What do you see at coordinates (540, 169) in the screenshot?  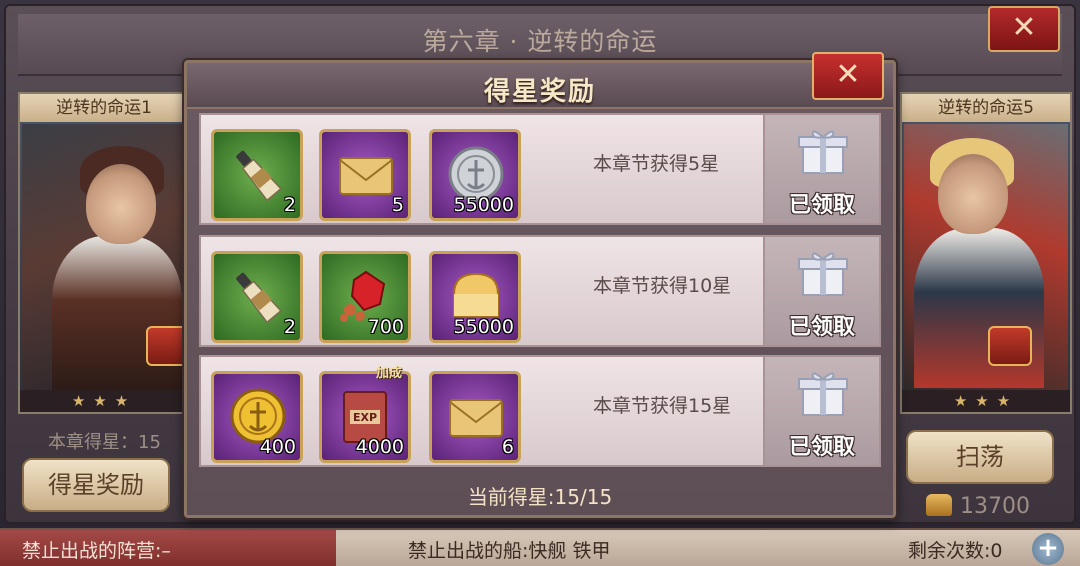 I see `reward-row: 2 5 55000 本章节获得5星 已领取` at bounding box center [540, 169].